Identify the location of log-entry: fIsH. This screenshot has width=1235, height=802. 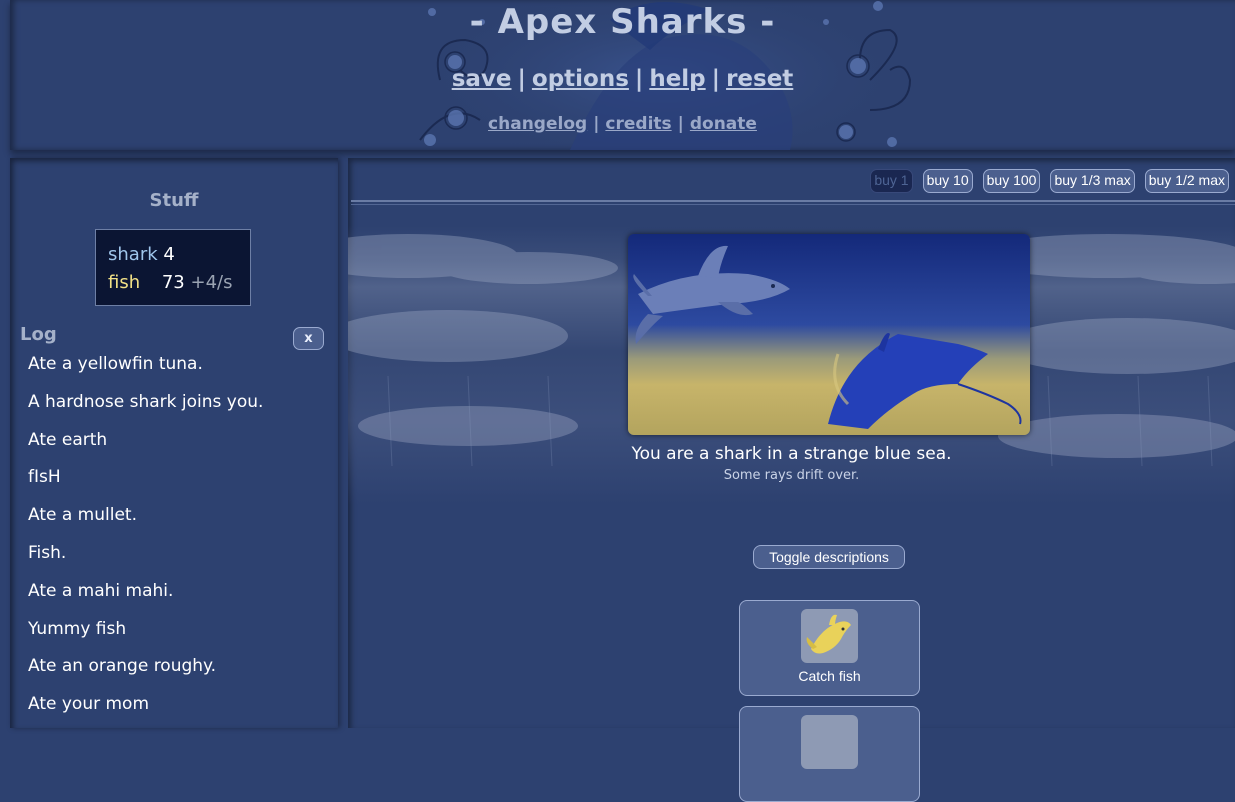
(44, 477).